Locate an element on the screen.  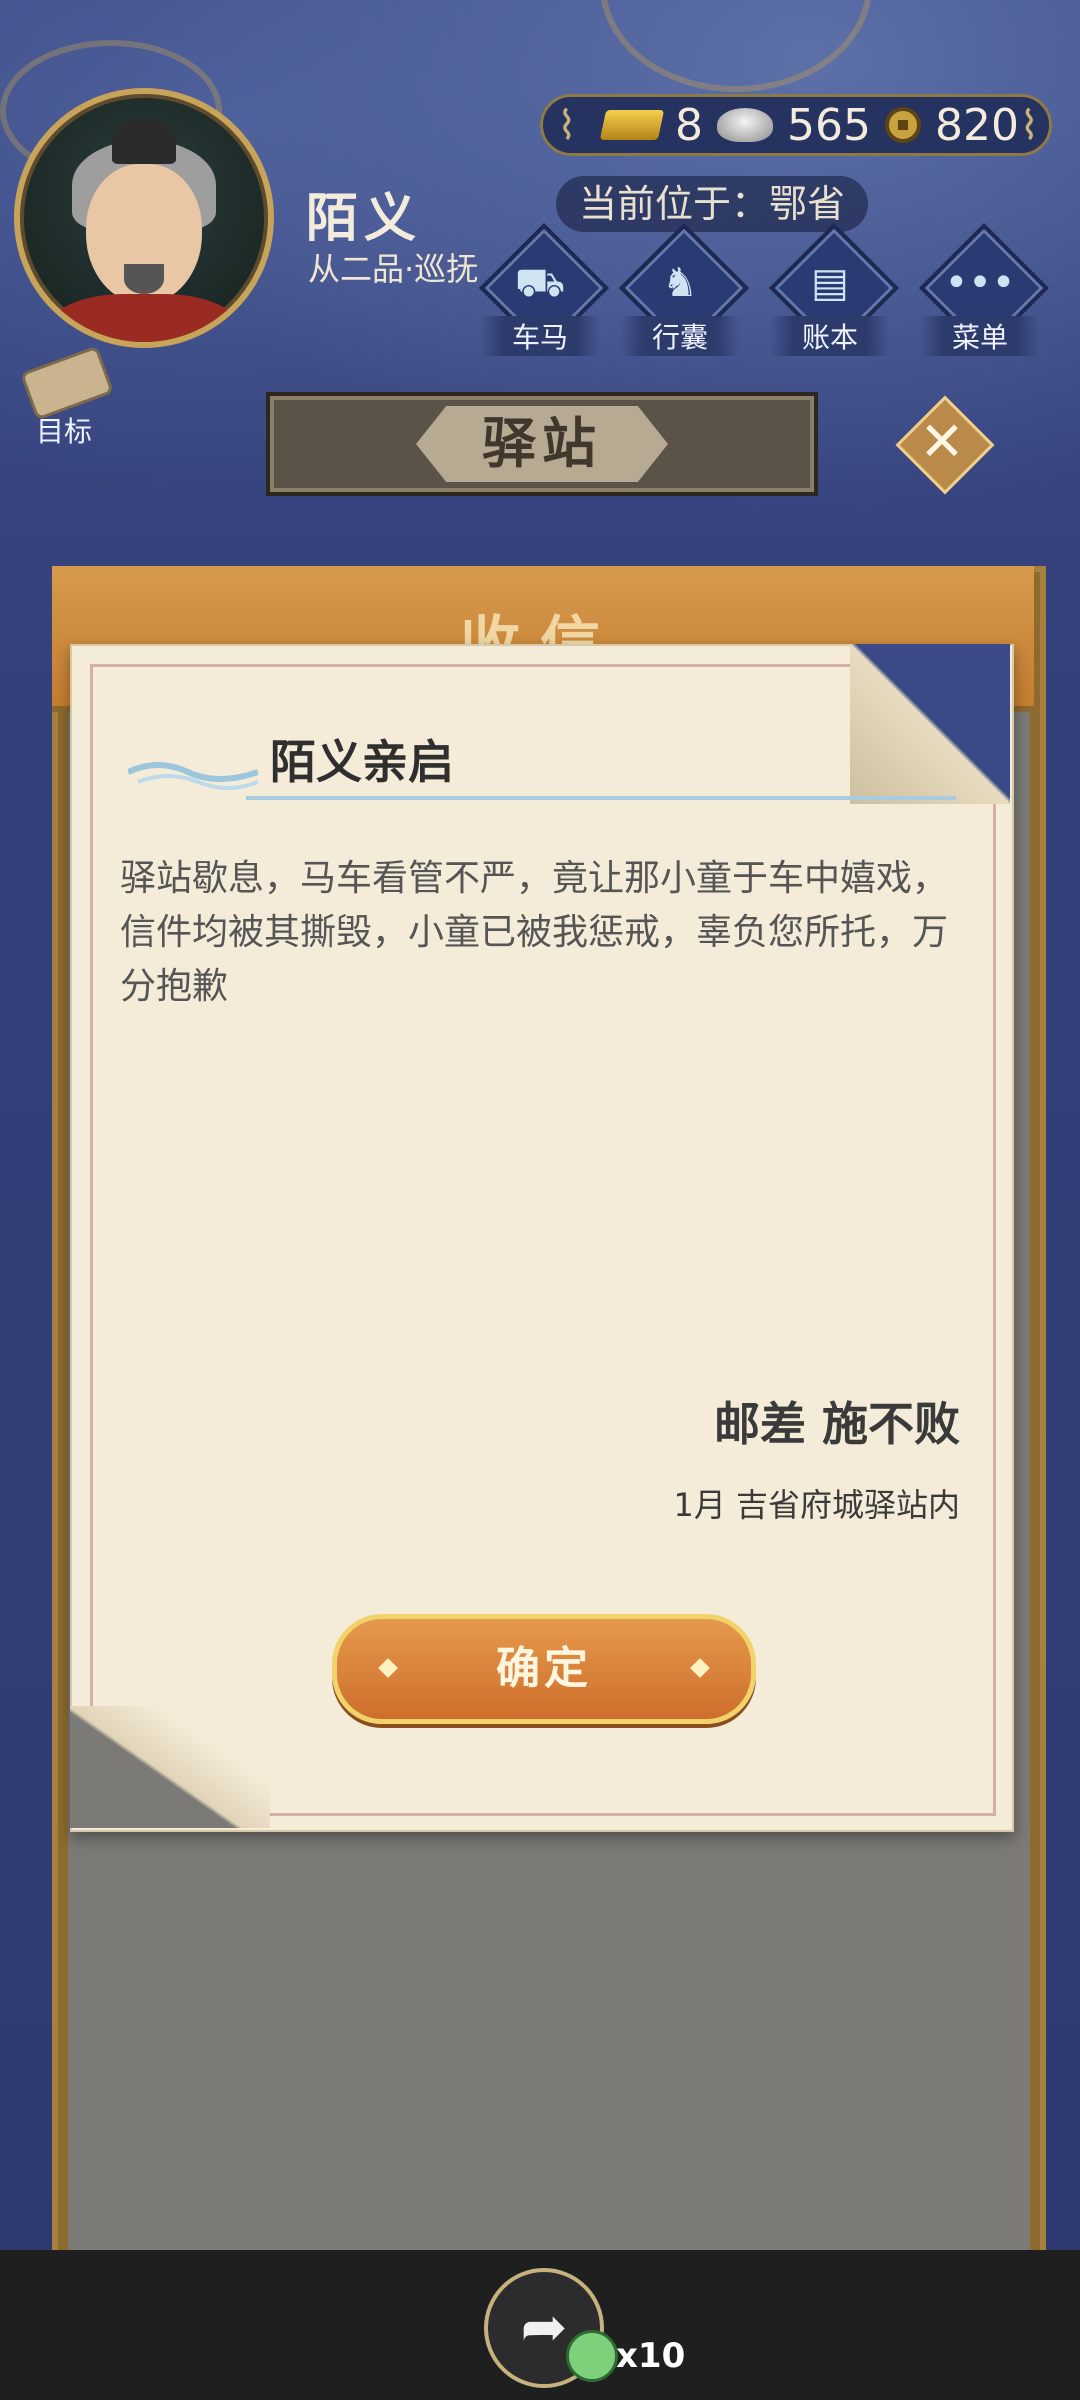
bag-icon: ♞ is located at coordinates (680, 283).